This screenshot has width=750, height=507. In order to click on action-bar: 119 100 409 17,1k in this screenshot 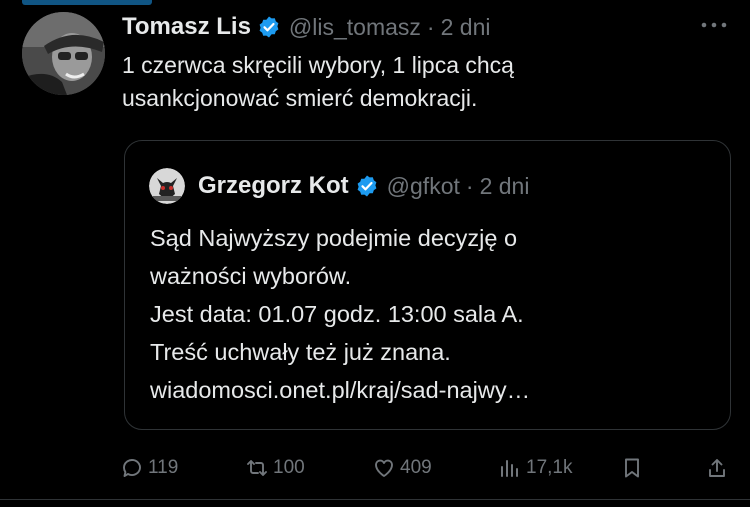, I will do `click(430, 468)`.